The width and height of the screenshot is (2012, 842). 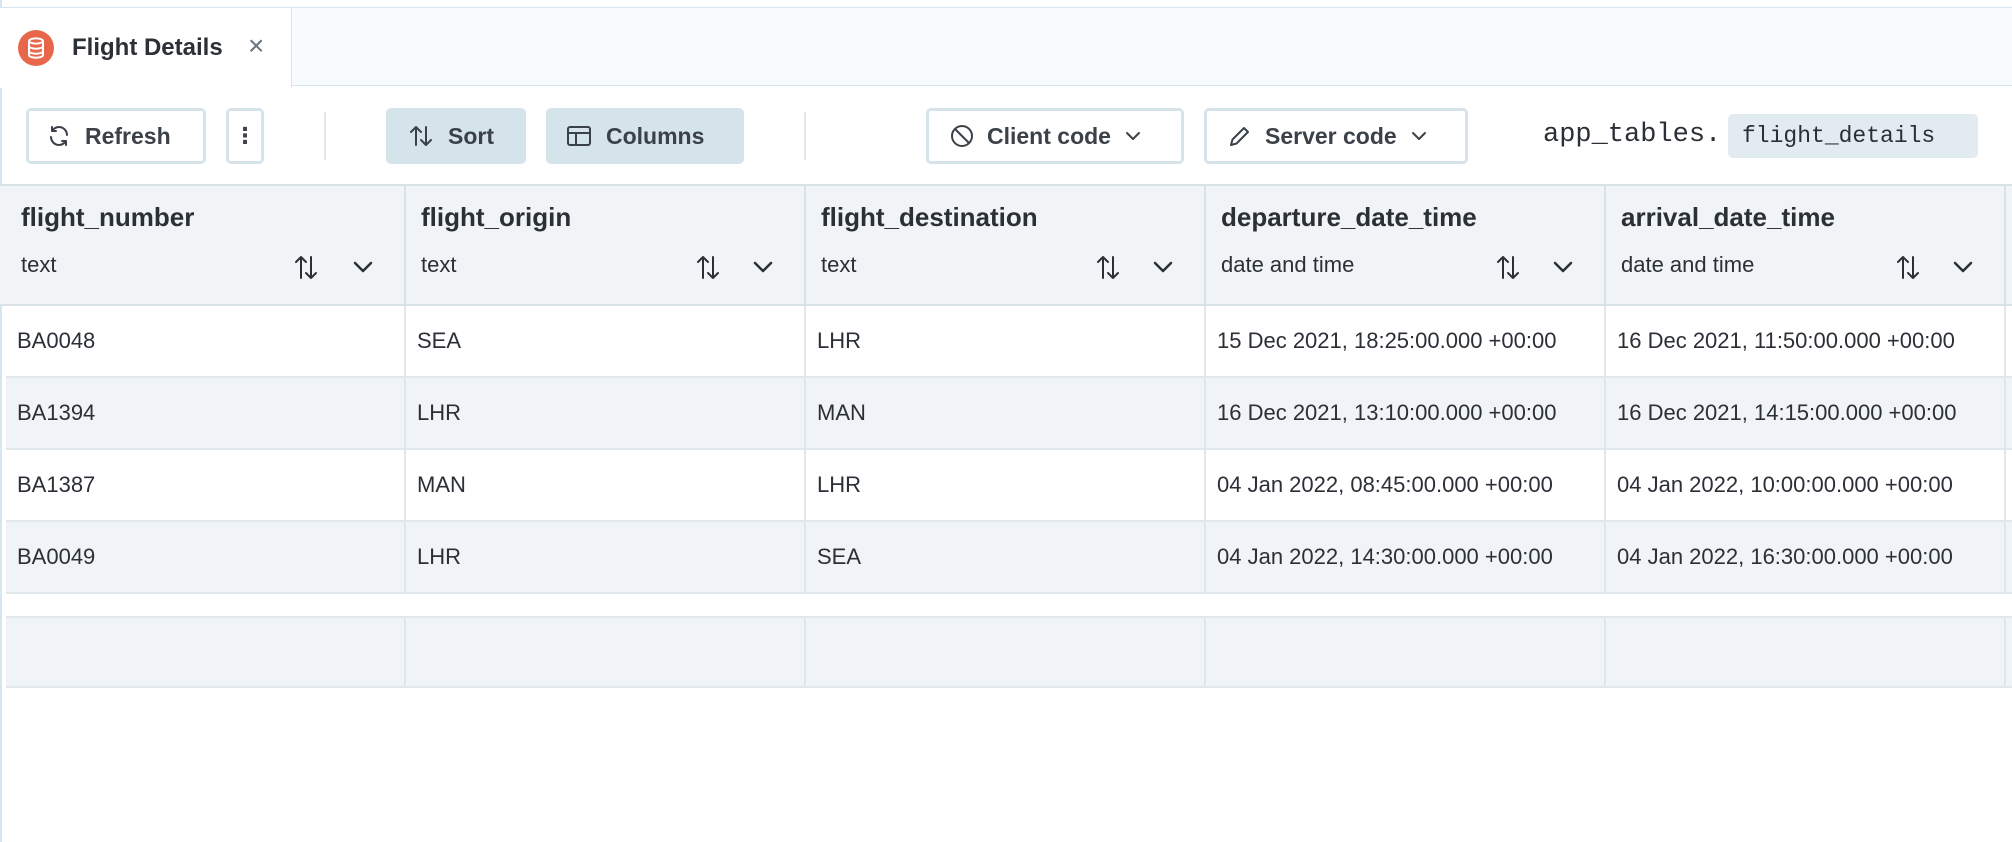 I want to click on column-header: flight_destination text, so click(x=1006, y=247).